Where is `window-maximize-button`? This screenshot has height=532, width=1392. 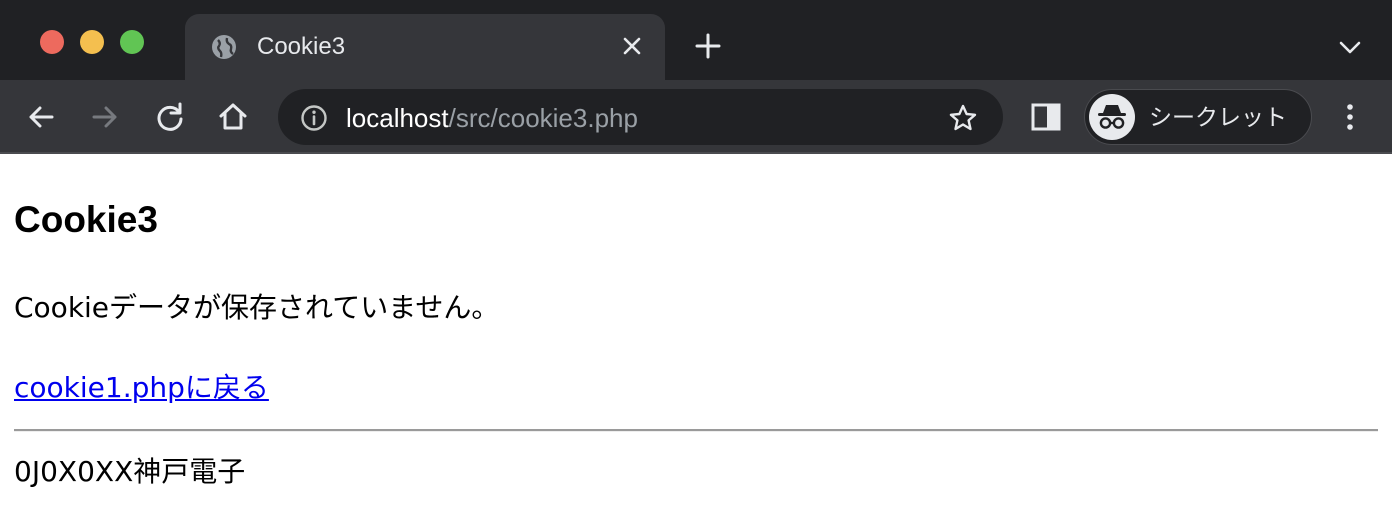 window-maximize-button is located at coordinates (132, 42).